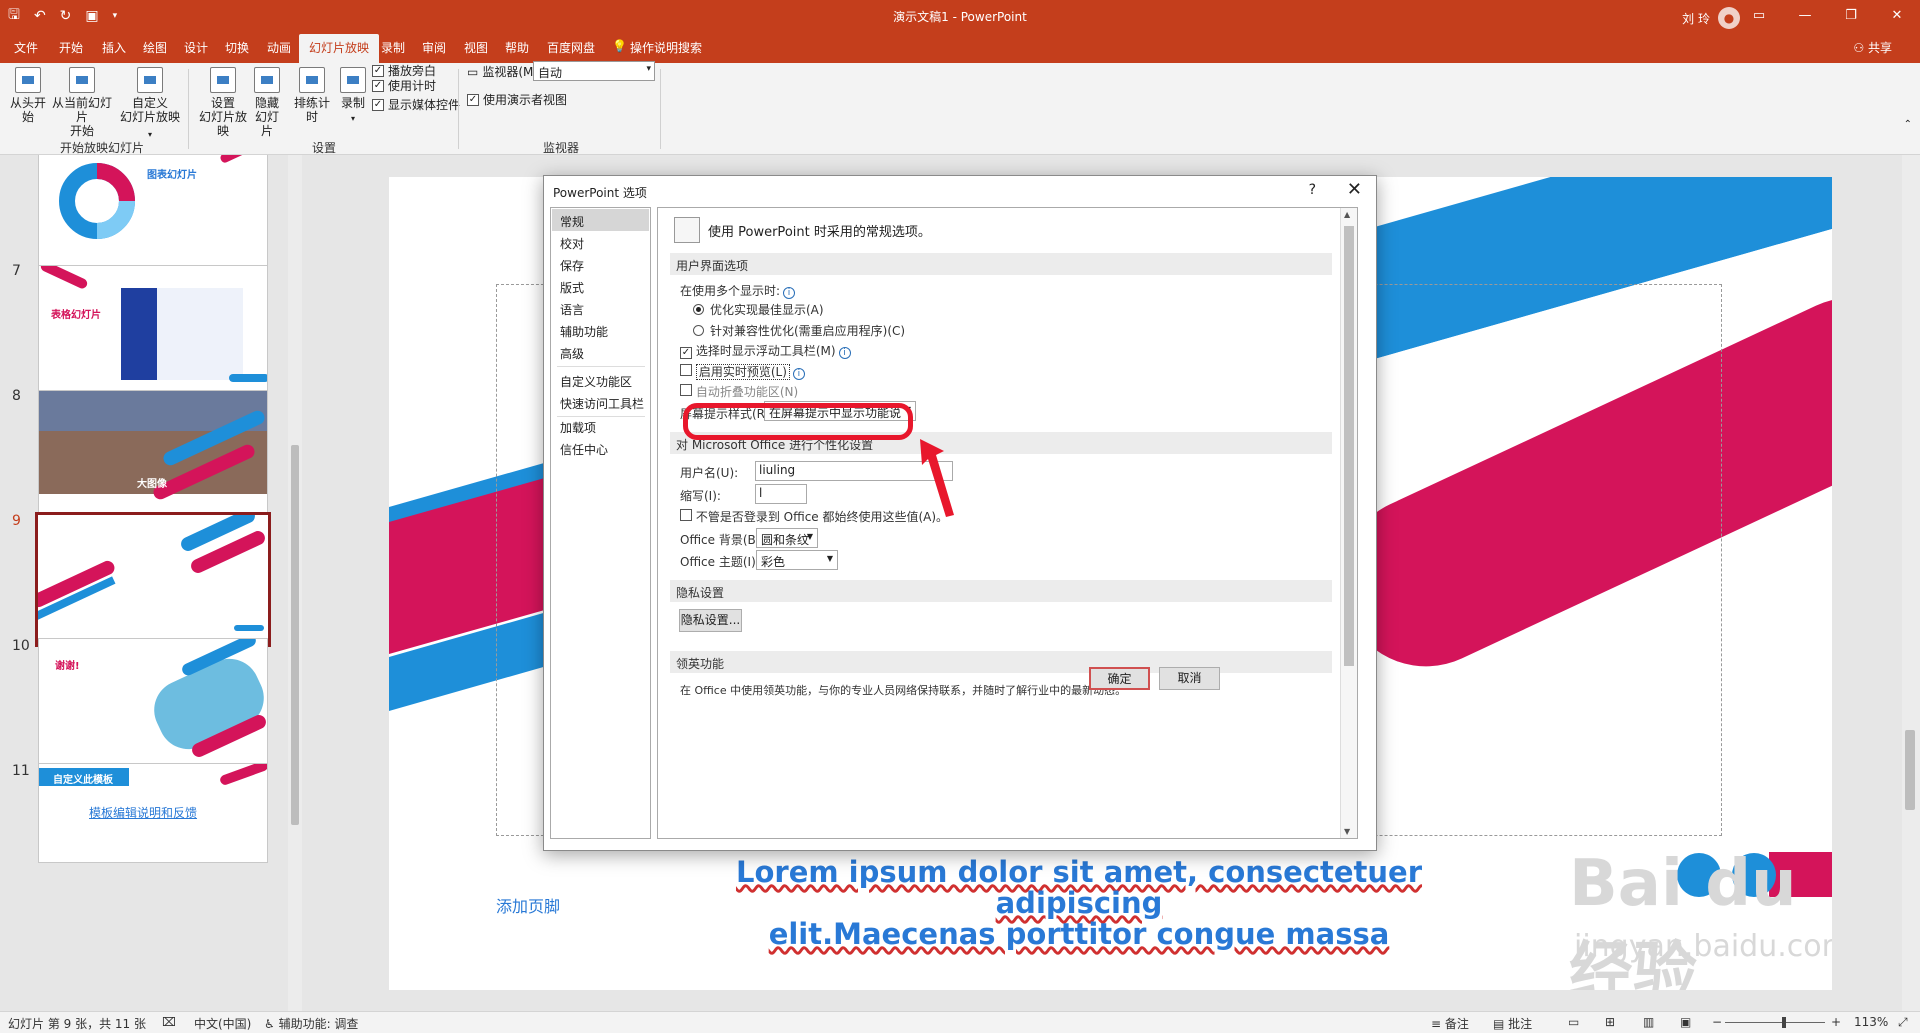  I want to click on tab-review: 审阅, so click(434, 47).